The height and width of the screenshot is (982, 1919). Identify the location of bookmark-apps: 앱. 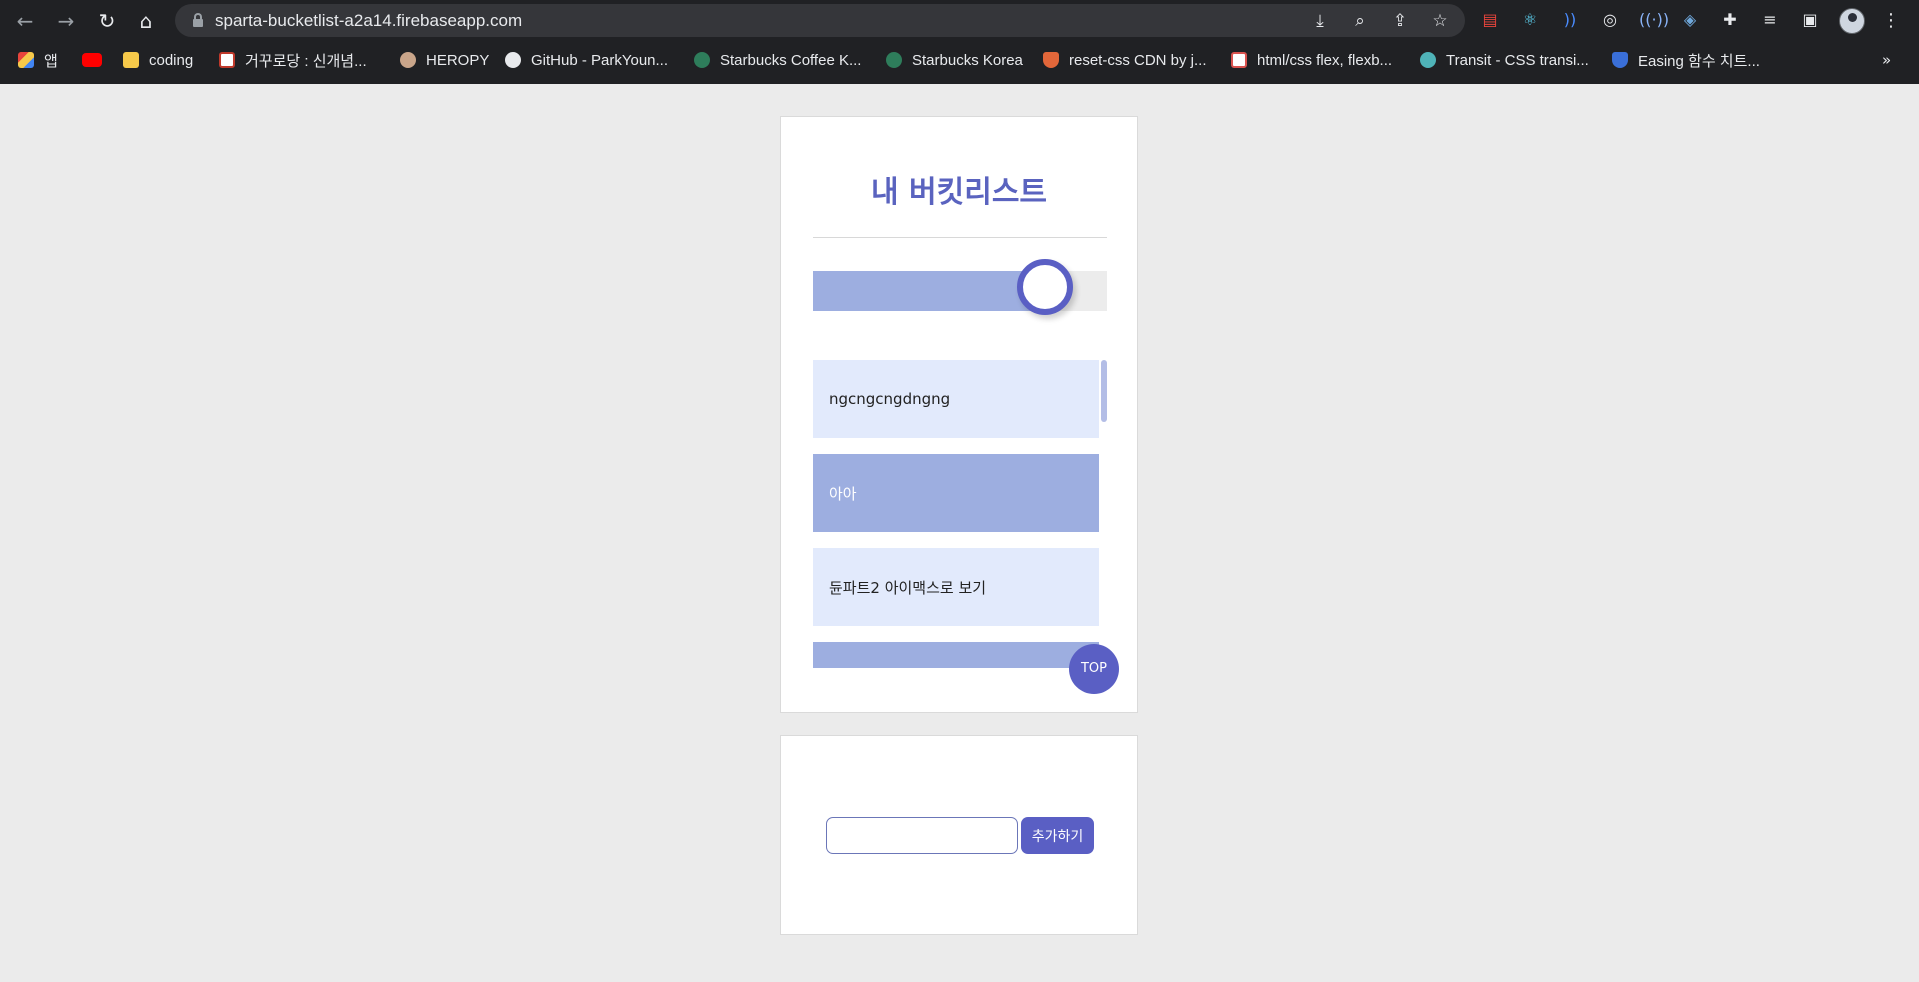
(38, 60).